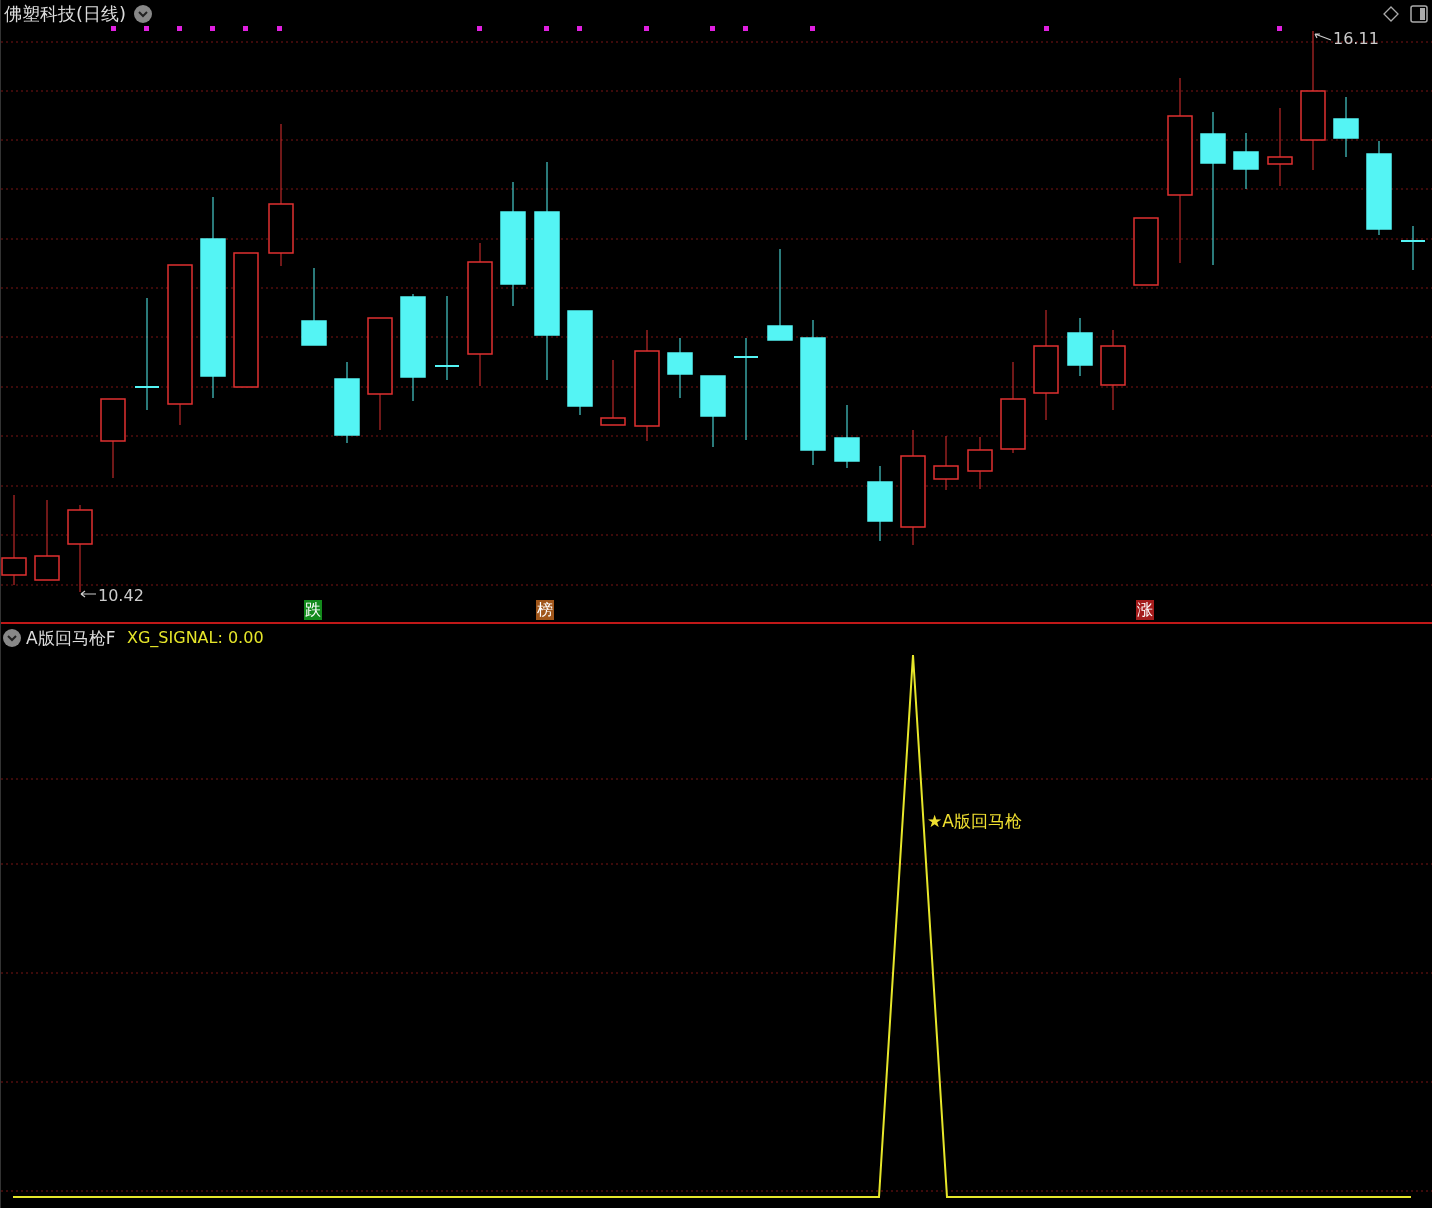 Image resolution: width=1432 pixels, height=1208 pixels. I want to click on diamond-icon, so click(1391, 14).